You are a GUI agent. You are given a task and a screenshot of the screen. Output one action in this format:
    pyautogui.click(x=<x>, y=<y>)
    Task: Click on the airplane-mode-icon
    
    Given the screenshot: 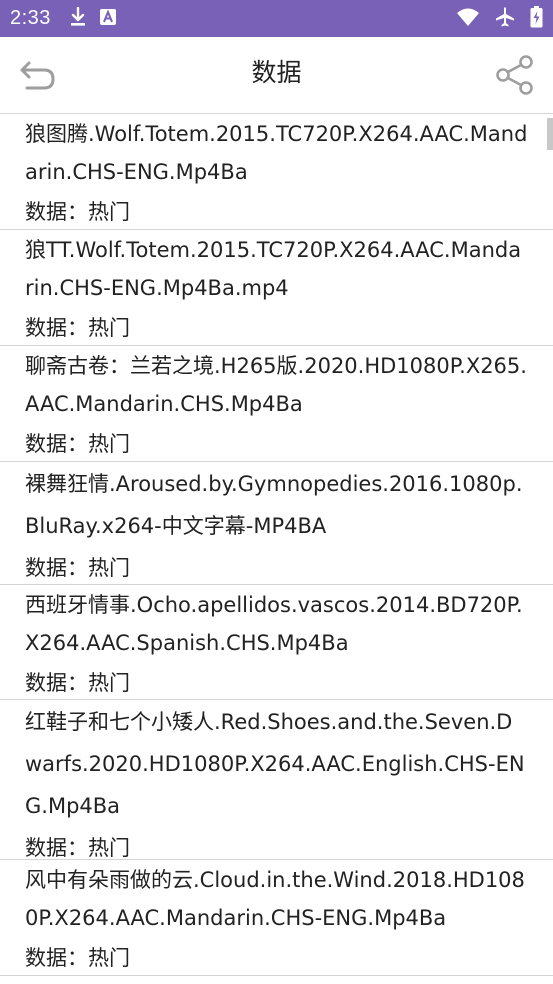 What is the action you would take?
    pyautogui.click(x=505, y=19)
    